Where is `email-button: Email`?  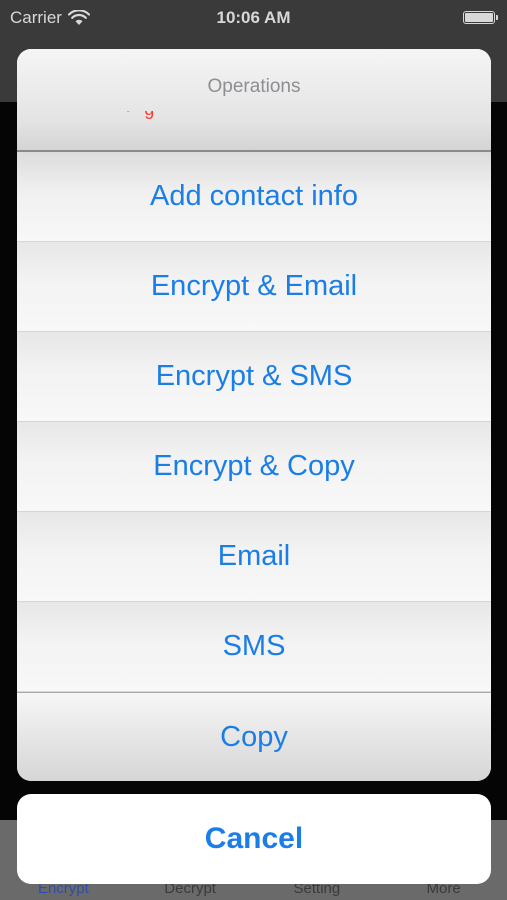 email-button: Email is located at coordinates (254, 557).